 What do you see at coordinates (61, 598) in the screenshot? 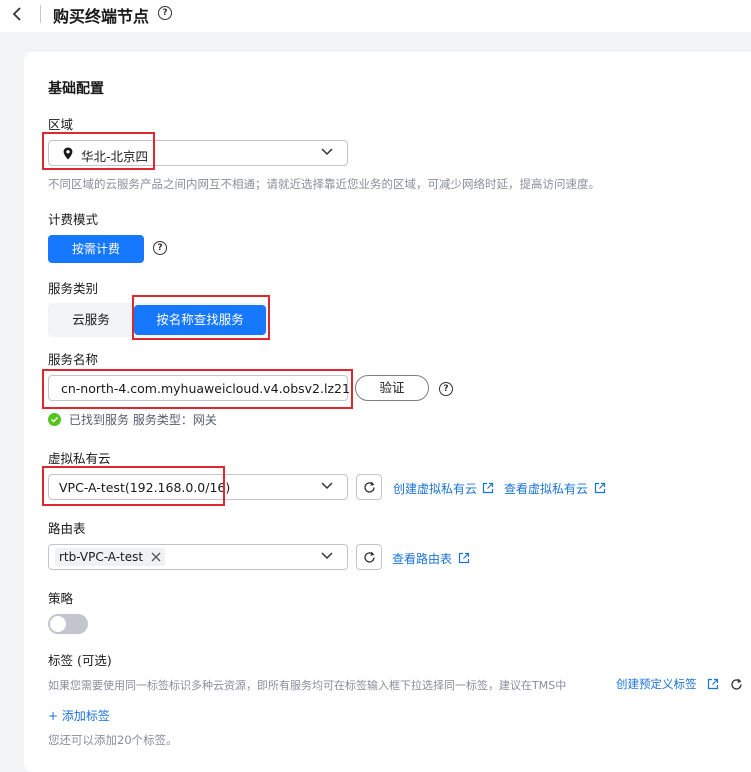
I see `policy-label: 策略` at bounding box center [61, 598].